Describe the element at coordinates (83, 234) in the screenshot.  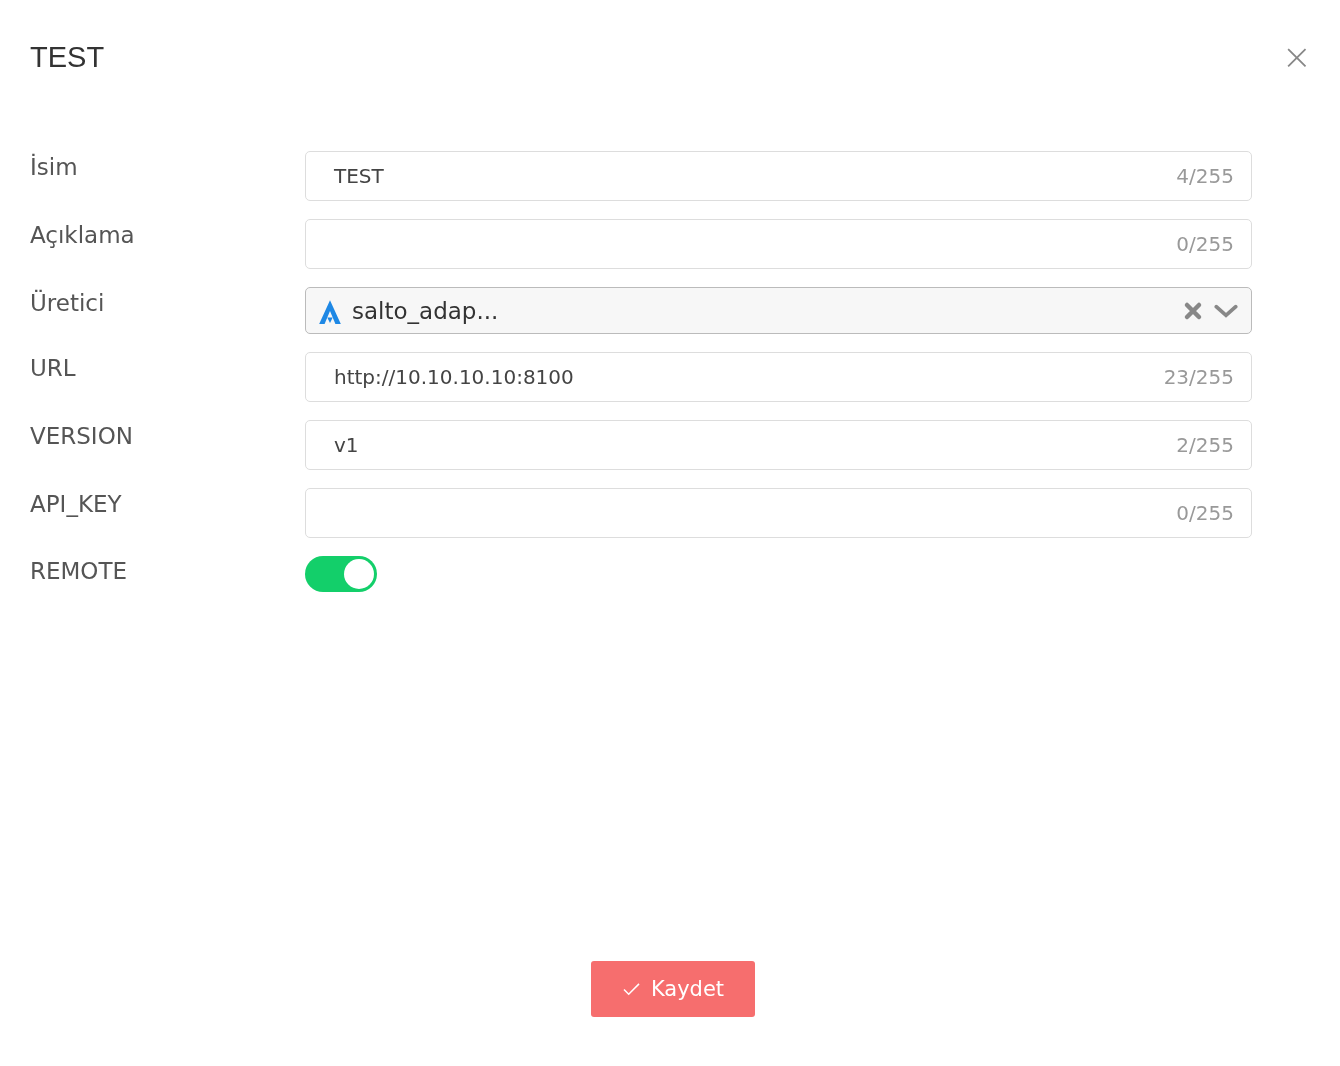
I see `field-label: Açıklama` at that location.